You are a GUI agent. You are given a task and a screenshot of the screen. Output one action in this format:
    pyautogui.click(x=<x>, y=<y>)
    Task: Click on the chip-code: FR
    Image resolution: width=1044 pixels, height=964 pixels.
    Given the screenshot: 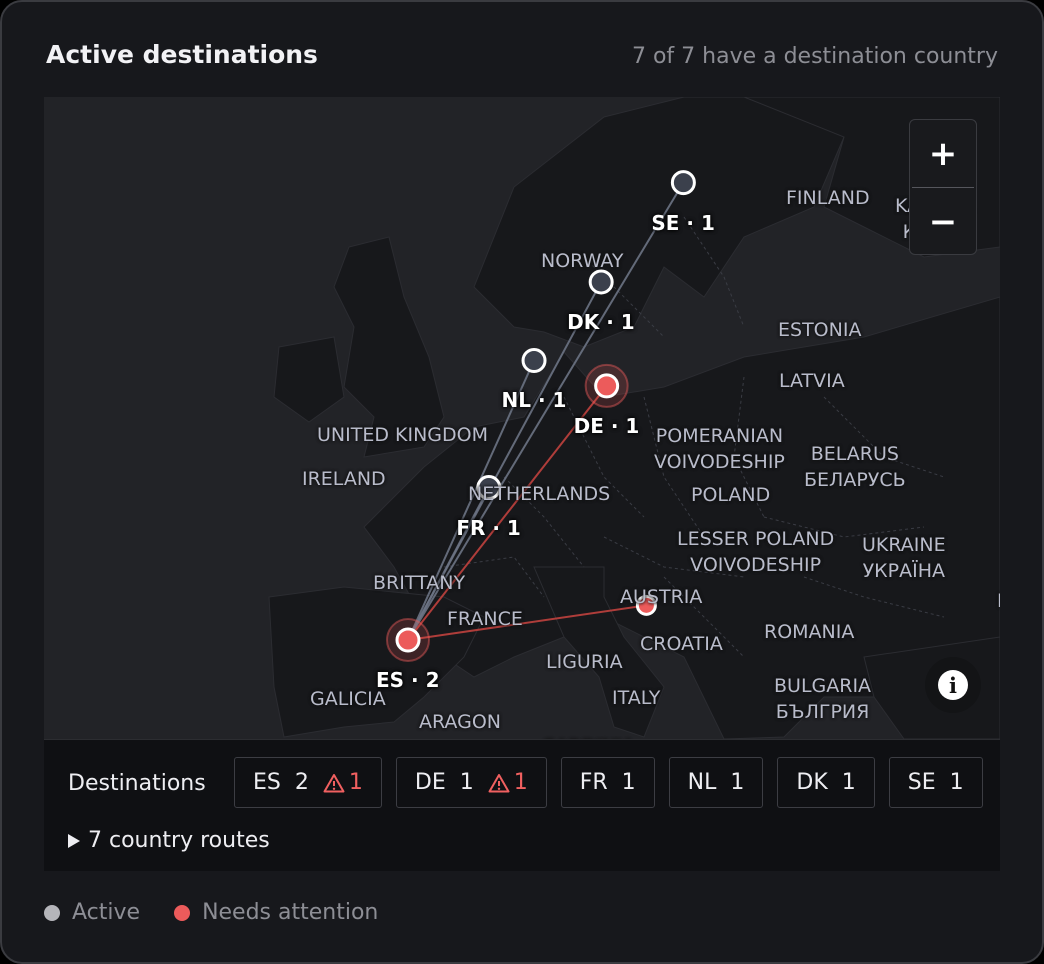 What is the action you would take?
    pyautogui.click(x=593, y=782)
    